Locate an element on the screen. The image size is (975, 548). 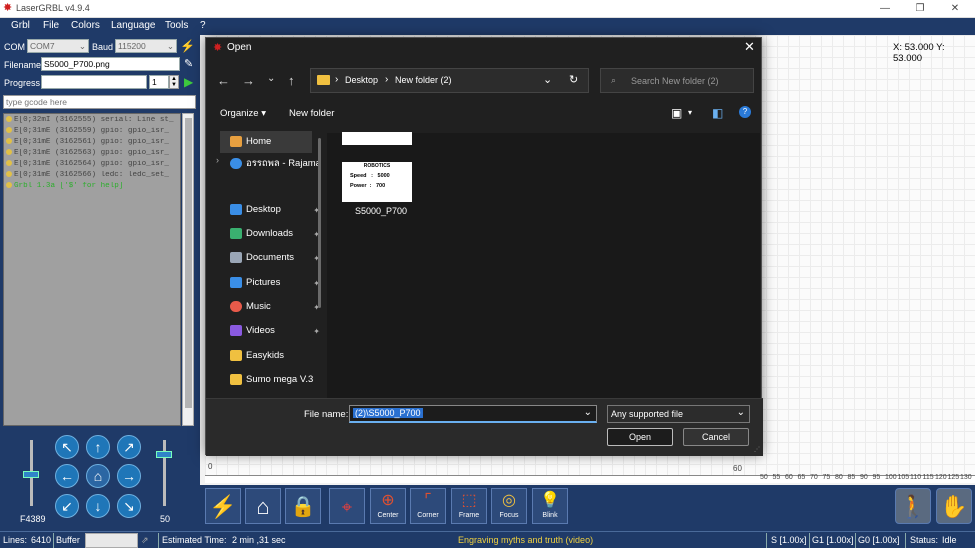
frame-button: ⬚ Frame is located at coordinates (469, 506).